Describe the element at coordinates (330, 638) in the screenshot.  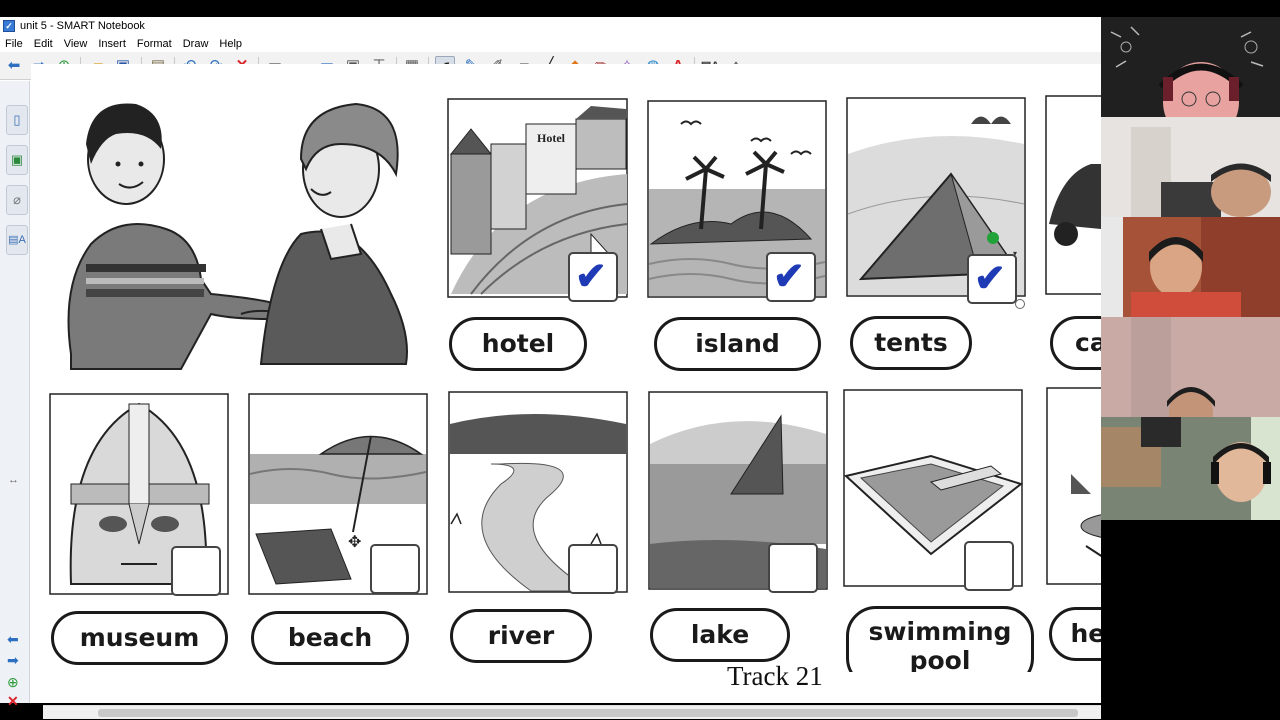
I see `label-beach: beach` at that location.